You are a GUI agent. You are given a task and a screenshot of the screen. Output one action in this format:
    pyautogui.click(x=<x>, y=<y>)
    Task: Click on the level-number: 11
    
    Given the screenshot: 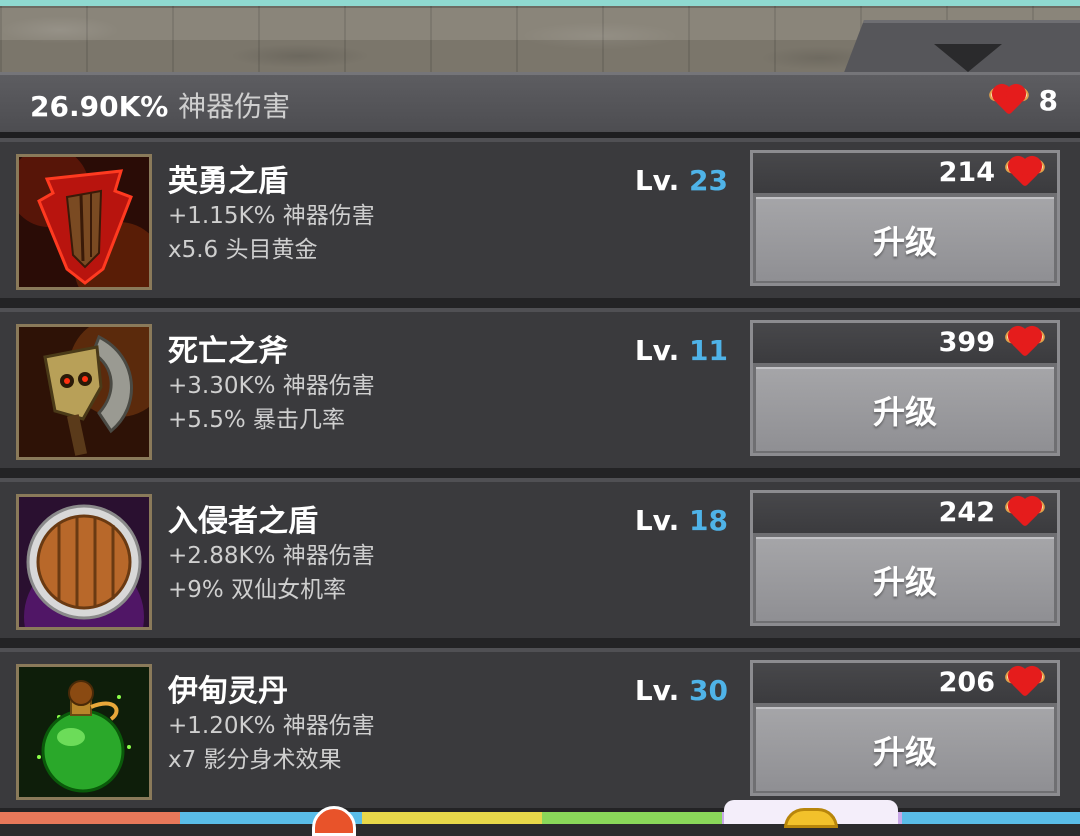 What is the action you would take?
    pyautogui.click(x=708, y=350)
    